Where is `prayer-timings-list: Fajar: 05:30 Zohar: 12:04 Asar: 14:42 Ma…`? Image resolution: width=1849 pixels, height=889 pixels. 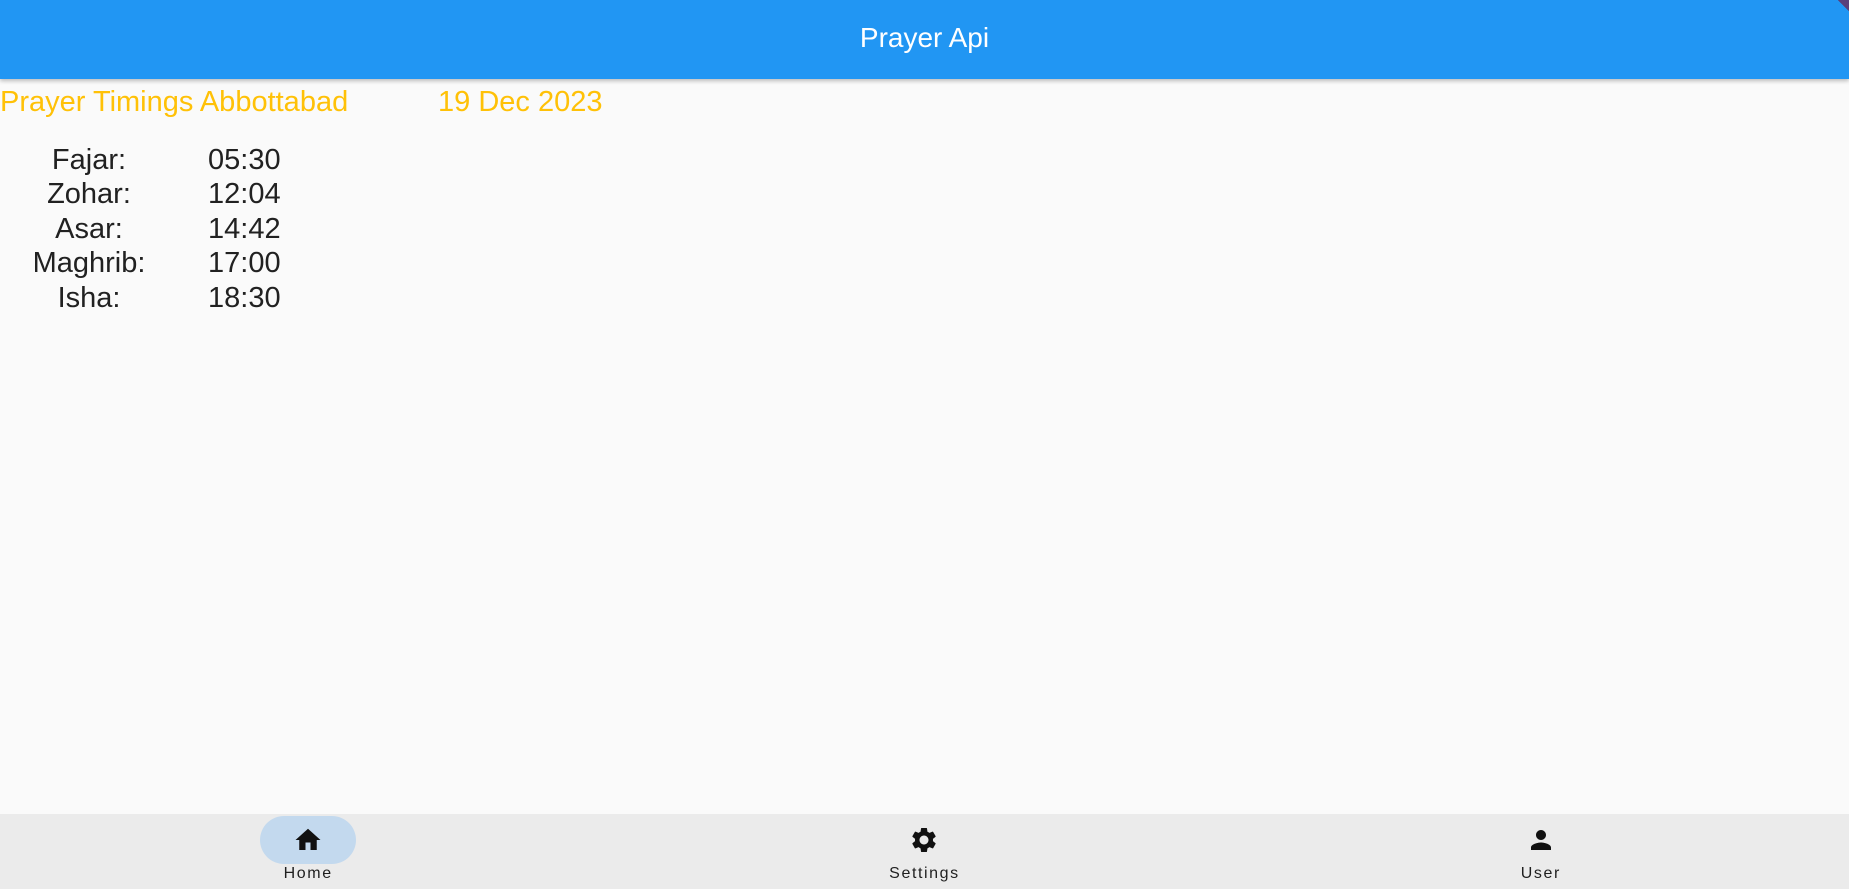
prayer-timings-list: Fajar: 05:30 Zohar: 12:04 Asar: 14:42 Ma… is located at coordinates (156, 229).